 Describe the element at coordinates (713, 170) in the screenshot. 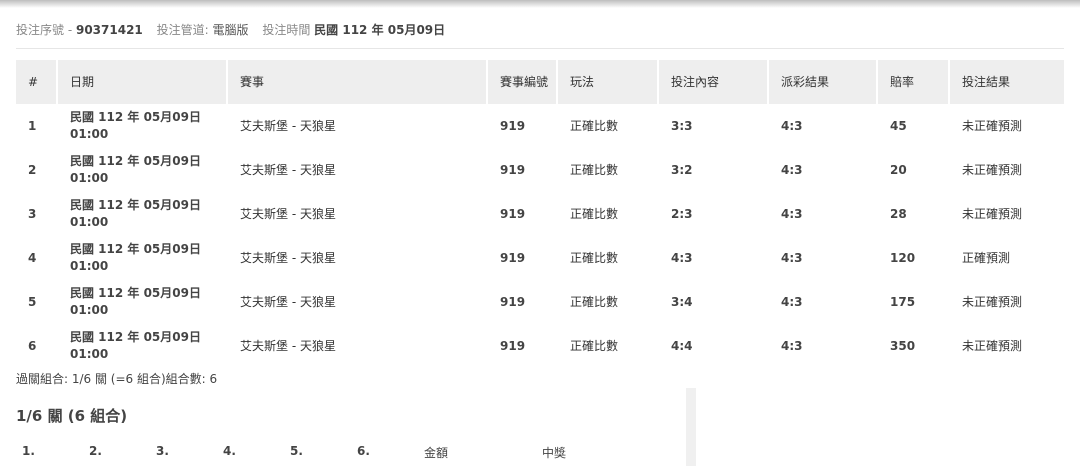

I see `row-bet: 3:2` at that location.